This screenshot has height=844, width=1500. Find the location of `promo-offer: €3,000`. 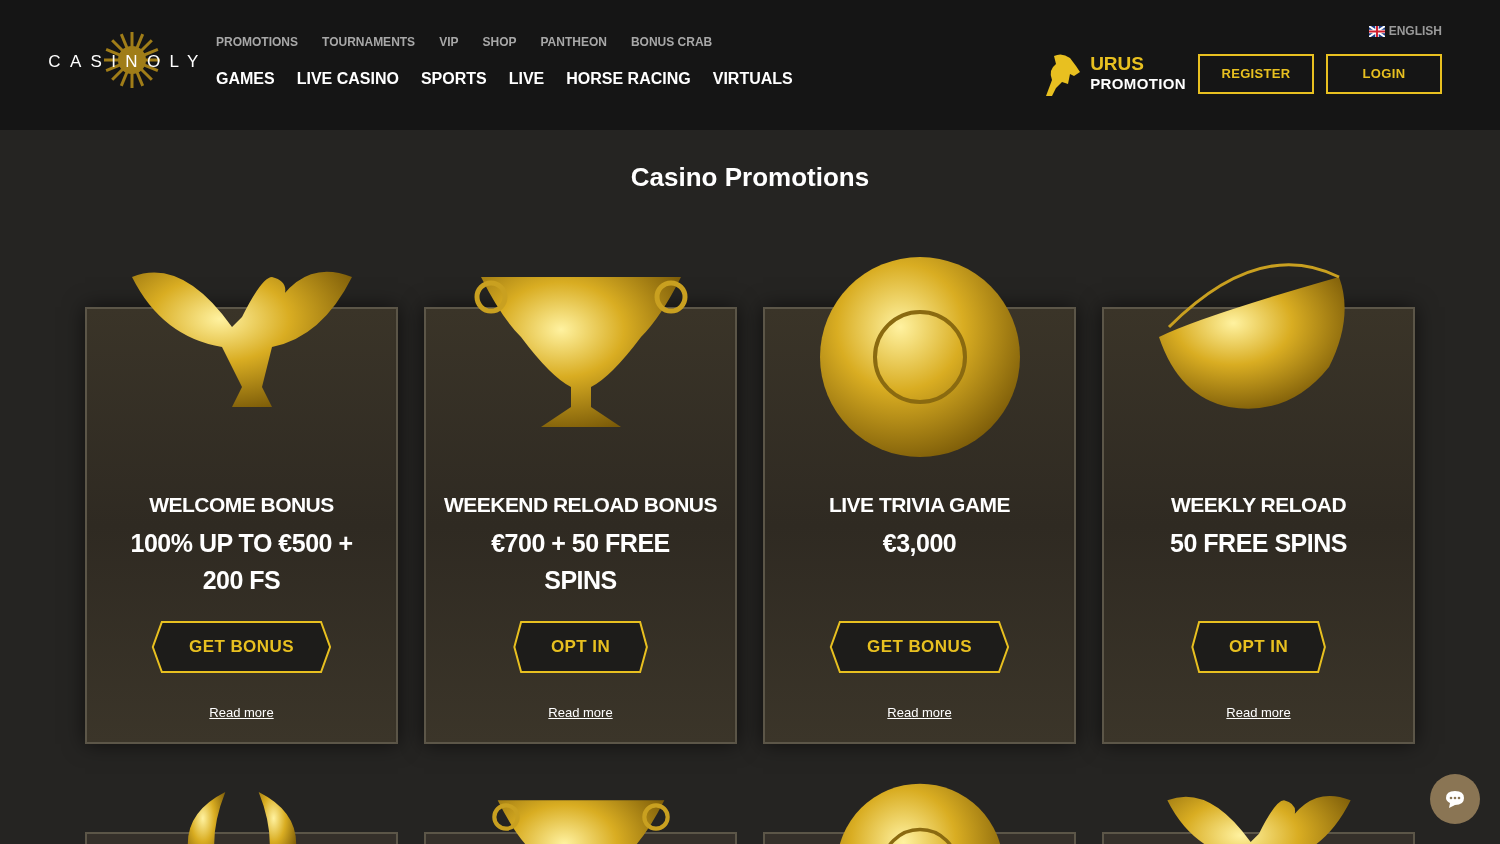

promo-offer: €3,000 is located at coordinates (919, 543).